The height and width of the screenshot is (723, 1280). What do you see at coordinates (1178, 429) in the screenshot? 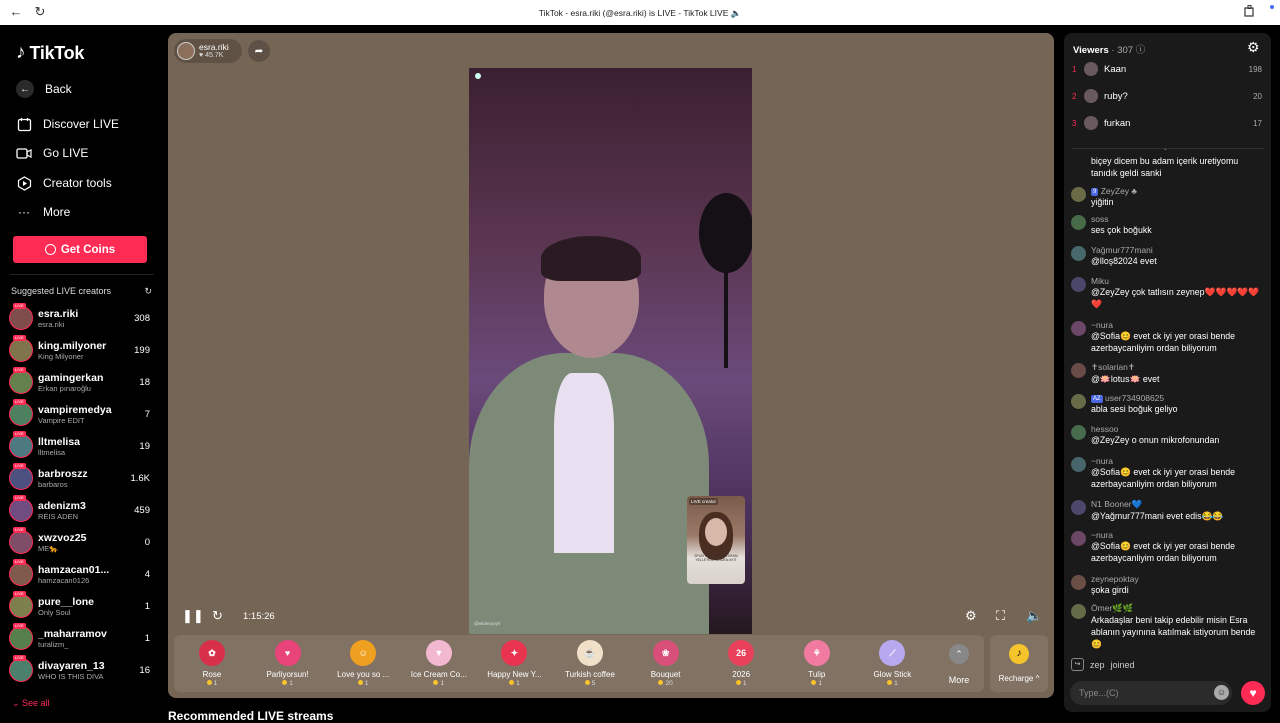
I see `chat-username: hessoo` at bounding box center [1178, 429].